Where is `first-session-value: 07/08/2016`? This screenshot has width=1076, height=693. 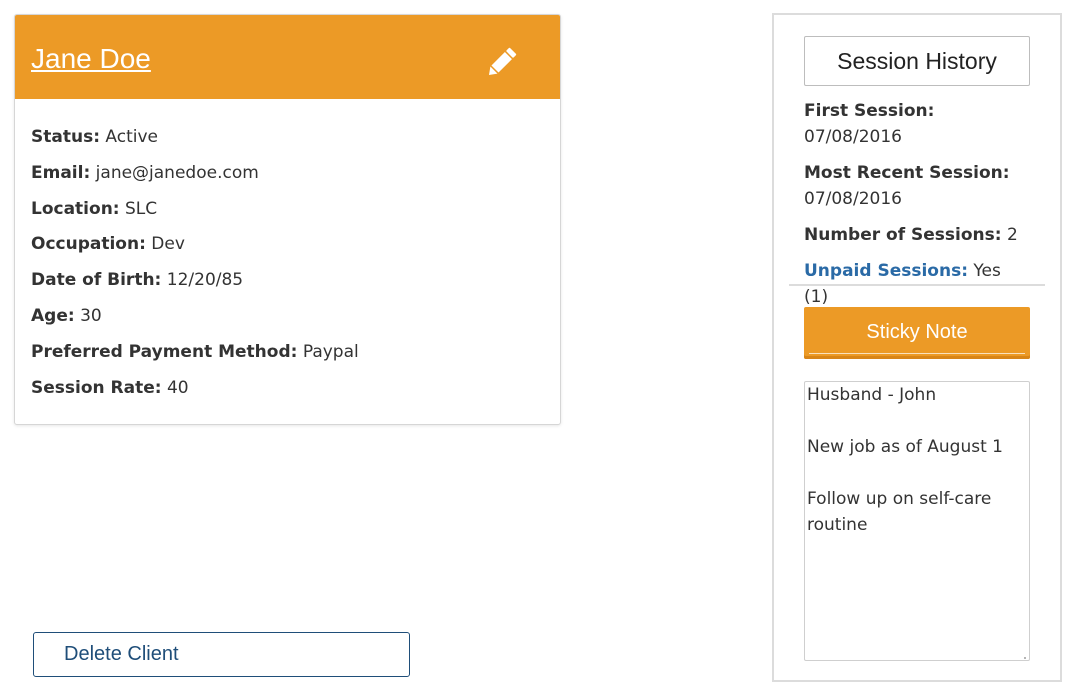 first-session-value: 07/08/2016 is located at coordinates (853, 137).